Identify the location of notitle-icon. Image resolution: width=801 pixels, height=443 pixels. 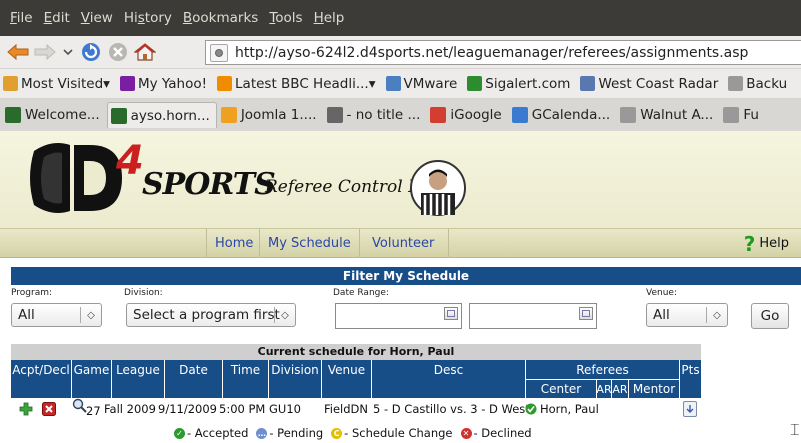
(334, 115).